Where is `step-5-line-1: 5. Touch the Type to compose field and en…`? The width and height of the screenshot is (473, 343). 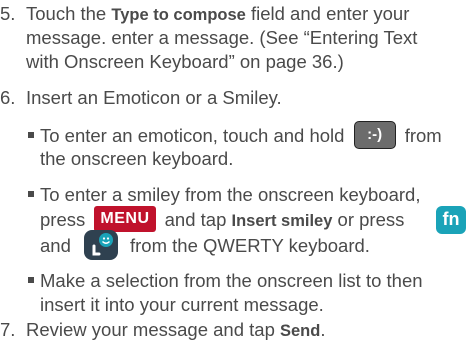
step-5-line-1: 5. Touch the Type to compose field and en… is located at coordinates (204, 14).